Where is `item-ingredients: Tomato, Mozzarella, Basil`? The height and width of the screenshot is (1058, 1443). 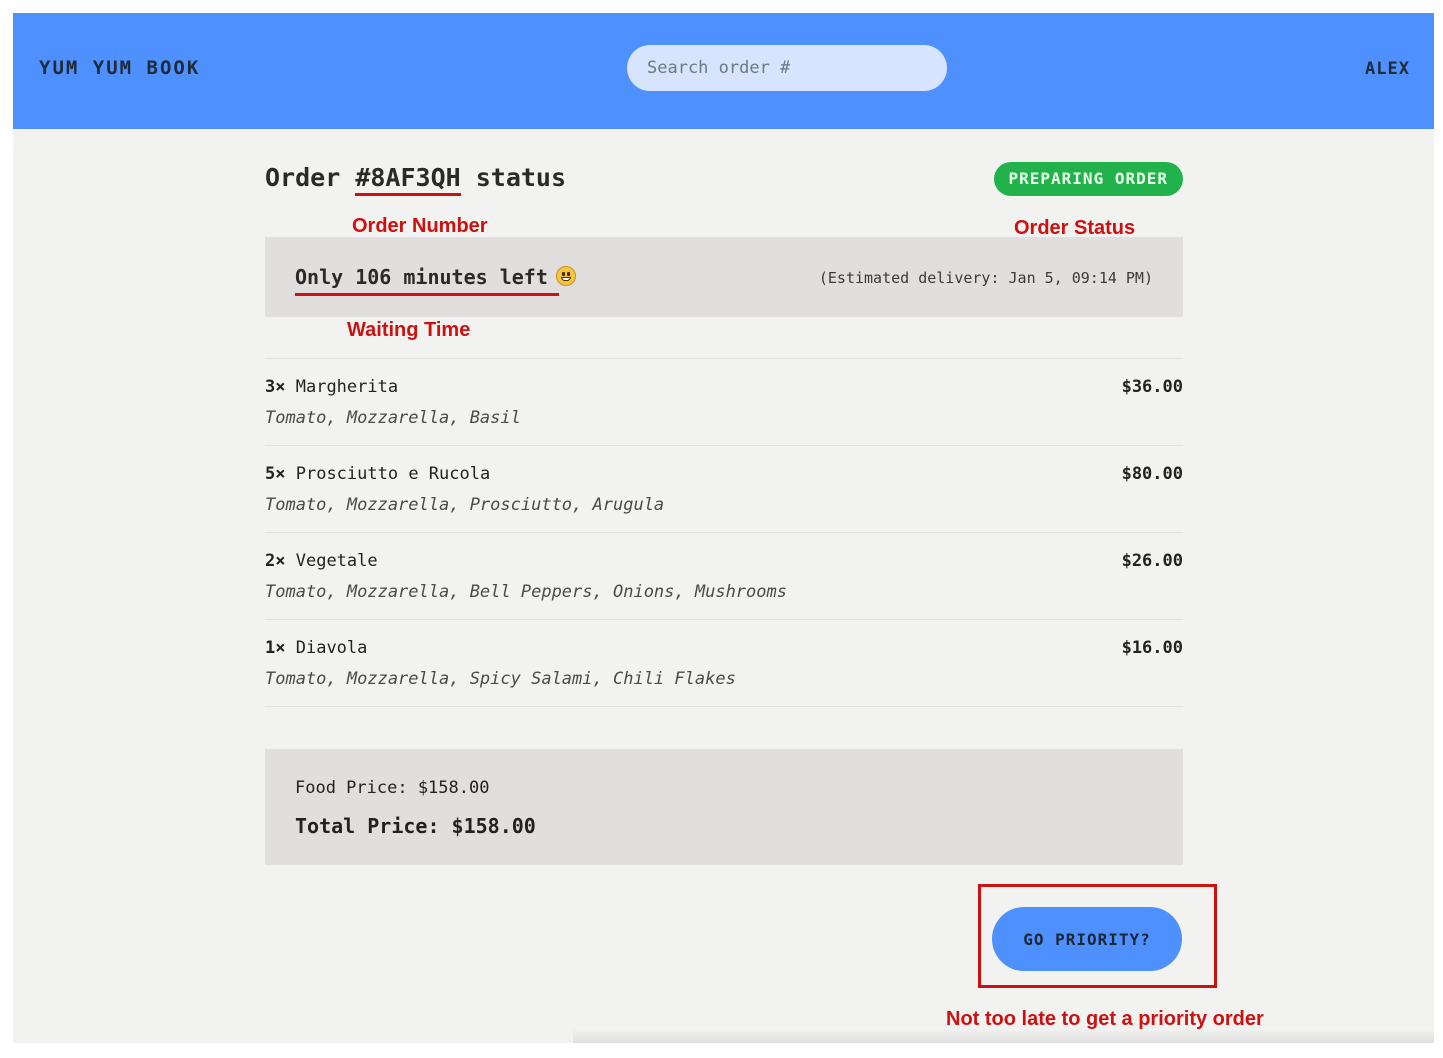 item-ingredients: Tomato, Mozzarella, Basil is located at coordinates (393, 418).